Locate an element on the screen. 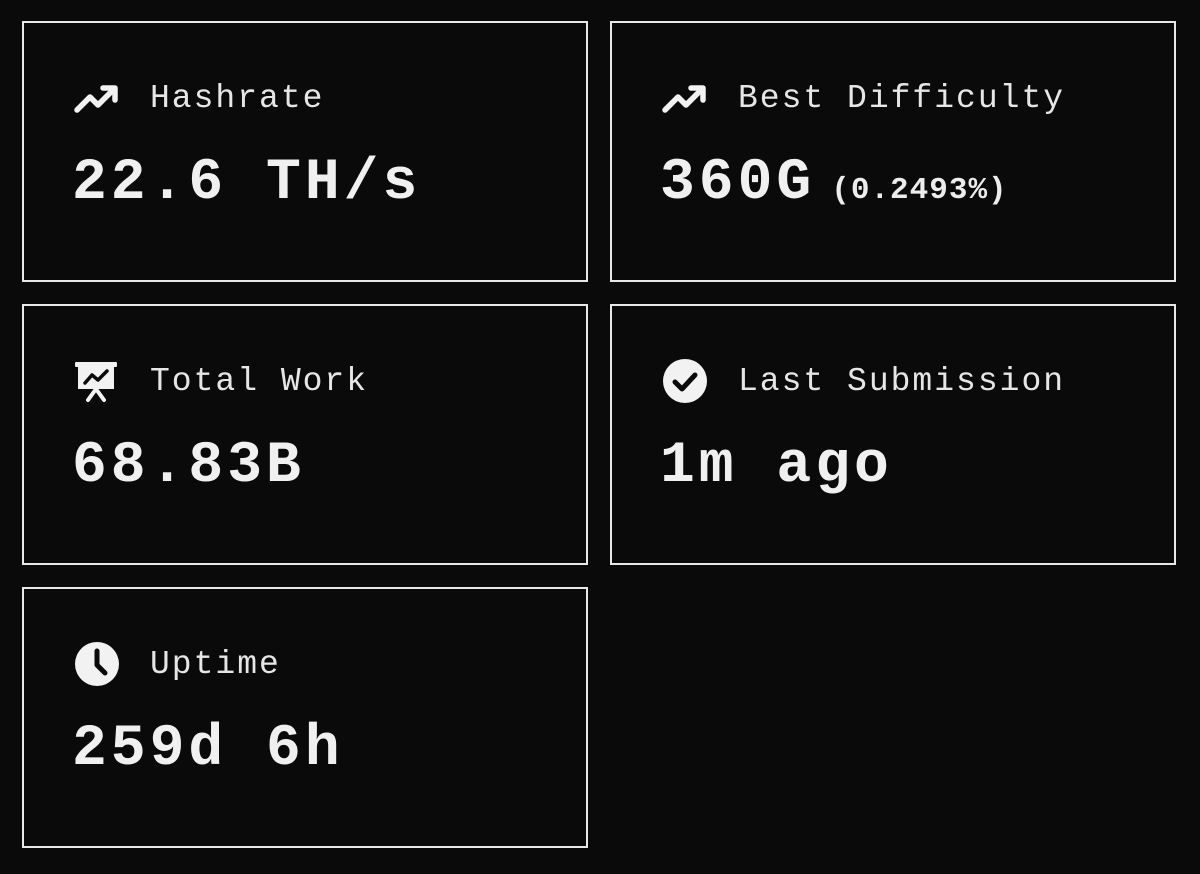 The image size is (1200, 874). total-work-value: 68.83B is located at coordinates (188, 466).